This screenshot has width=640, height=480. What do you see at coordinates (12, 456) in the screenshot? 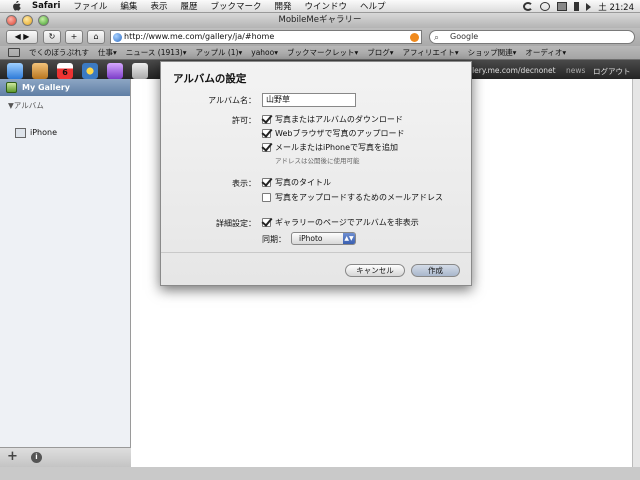
I see `add-album-button: +` at bounding box center [12, 456].